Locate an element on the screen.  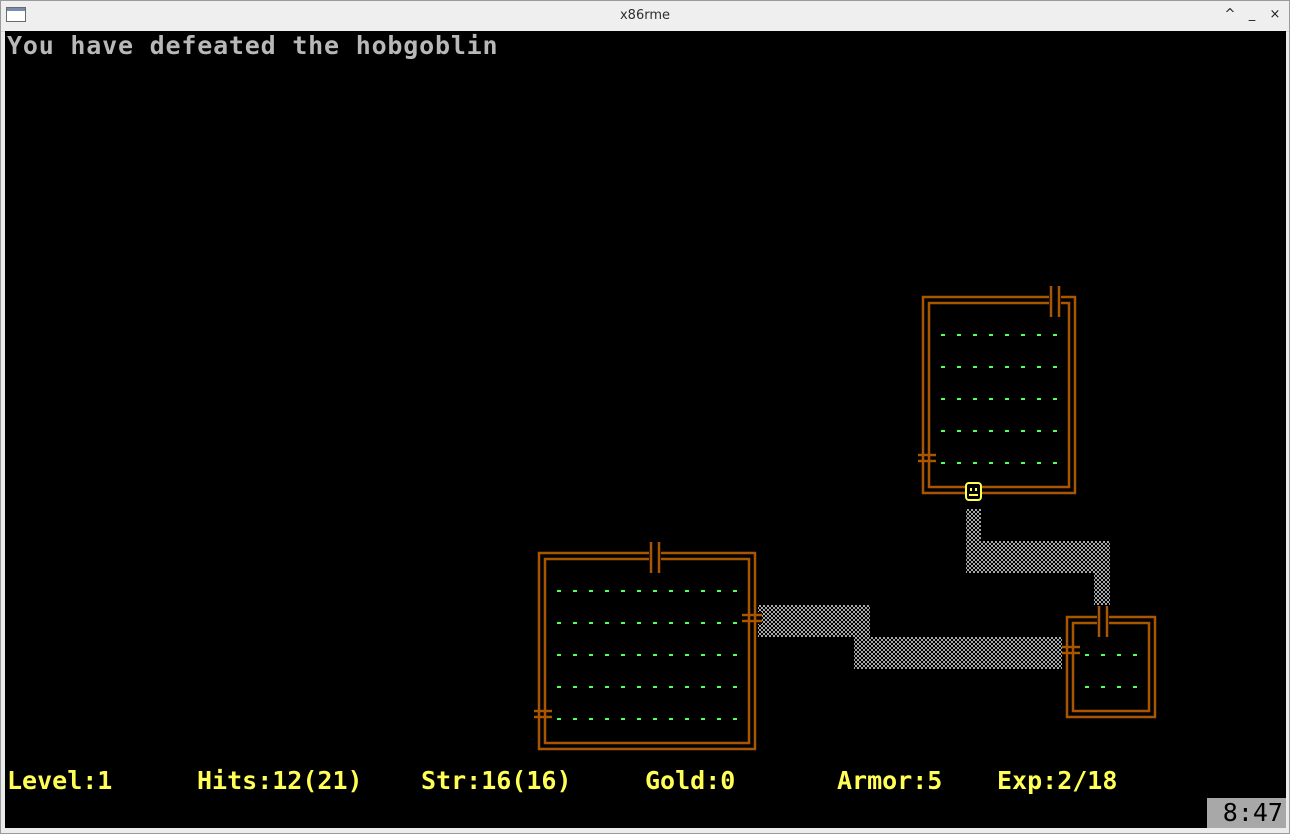
status-armor: Armor:5 is located at coordinates (890, 780).